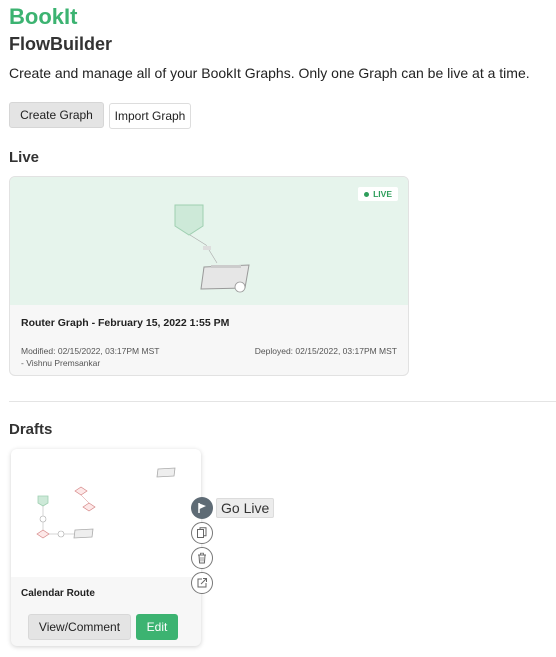 The height and width of the screenshot is (657, 556). I want to click on section-divider, so click(282, 401).